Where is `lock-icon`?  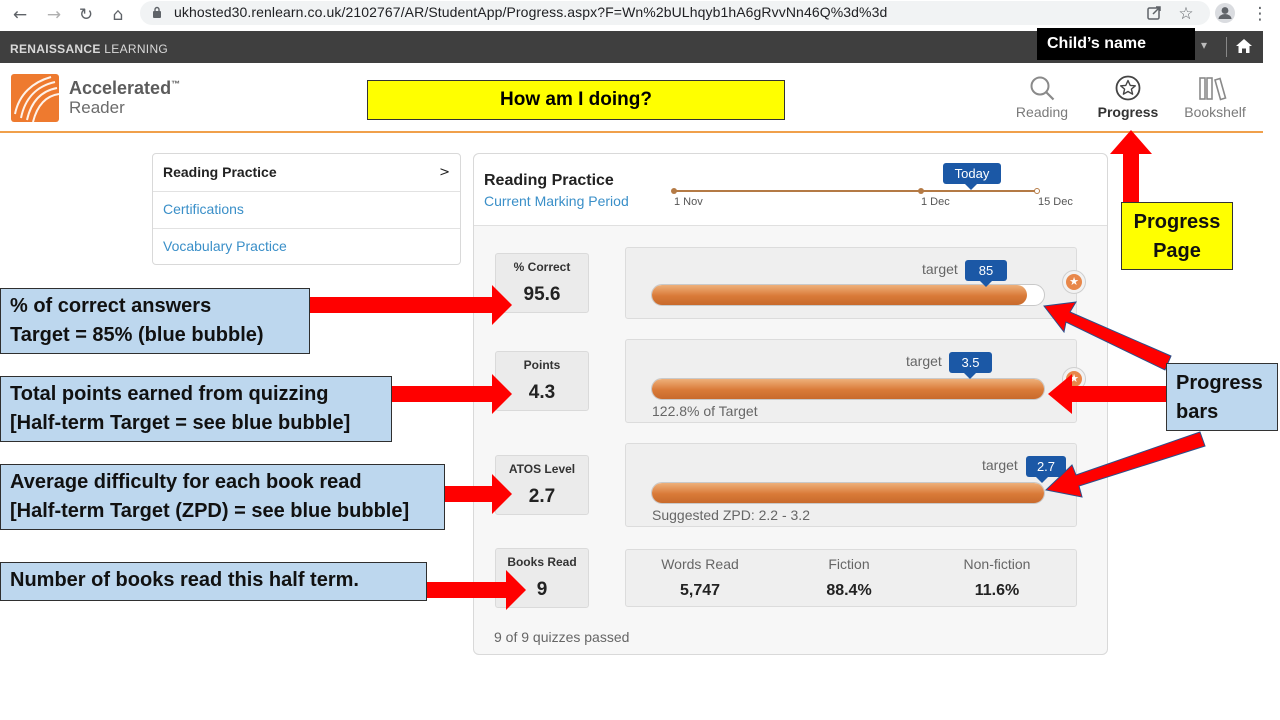 lock-icon is located at coordinates (157, 12).